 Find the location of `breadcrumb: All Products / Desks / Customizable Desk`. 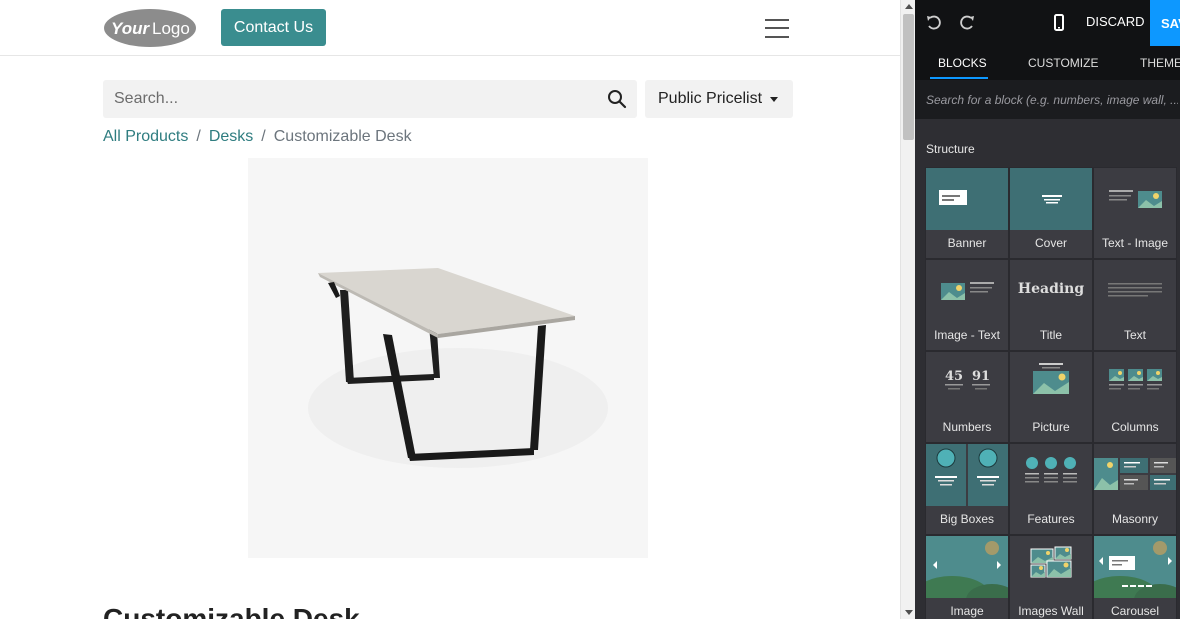

breadcrumb: All Products / Desks / Customizable Desk is located at coordinates (257, 137).